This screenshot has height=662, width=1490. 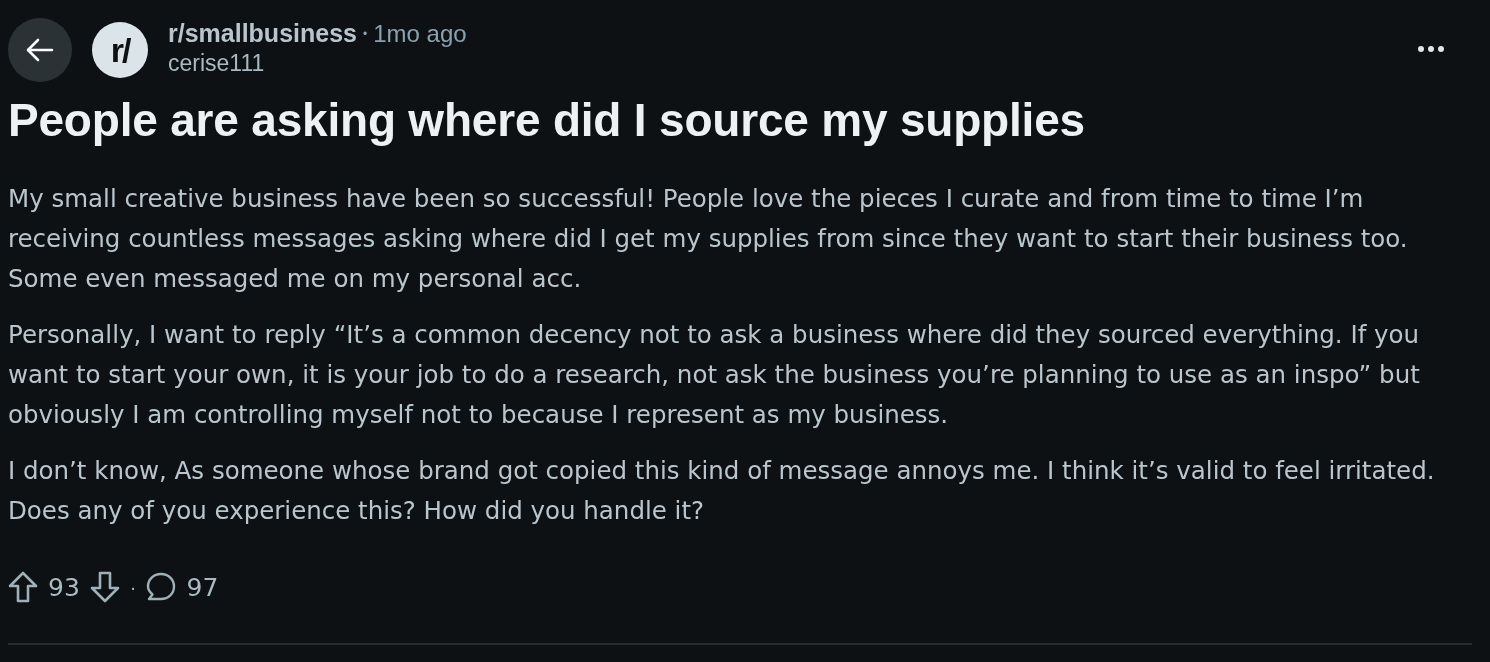 I want to click on comment-icon, so click(x=161, y=587).